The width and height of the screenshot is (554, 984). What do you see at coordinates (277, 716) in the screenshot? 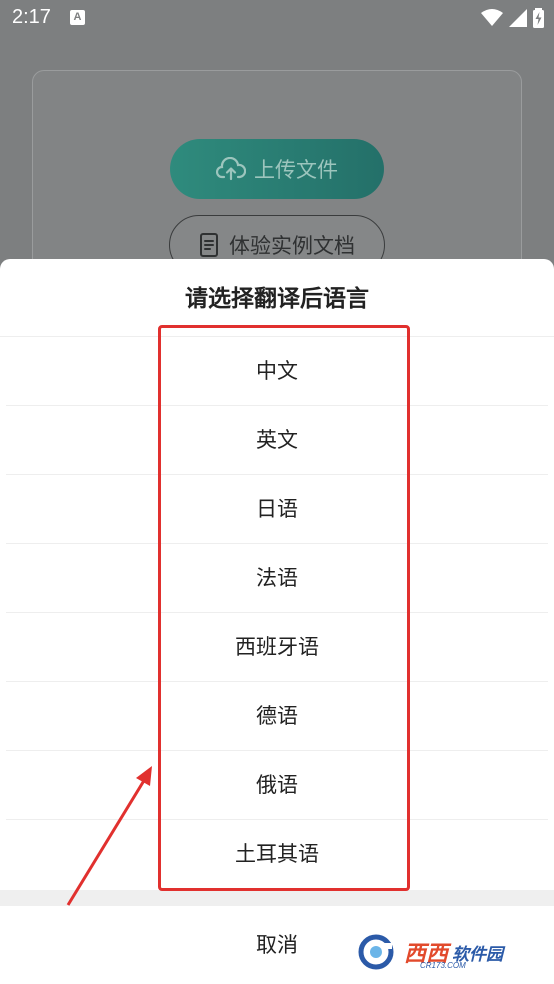
I see `language-option: 德语` at bounding box center [277, 716].